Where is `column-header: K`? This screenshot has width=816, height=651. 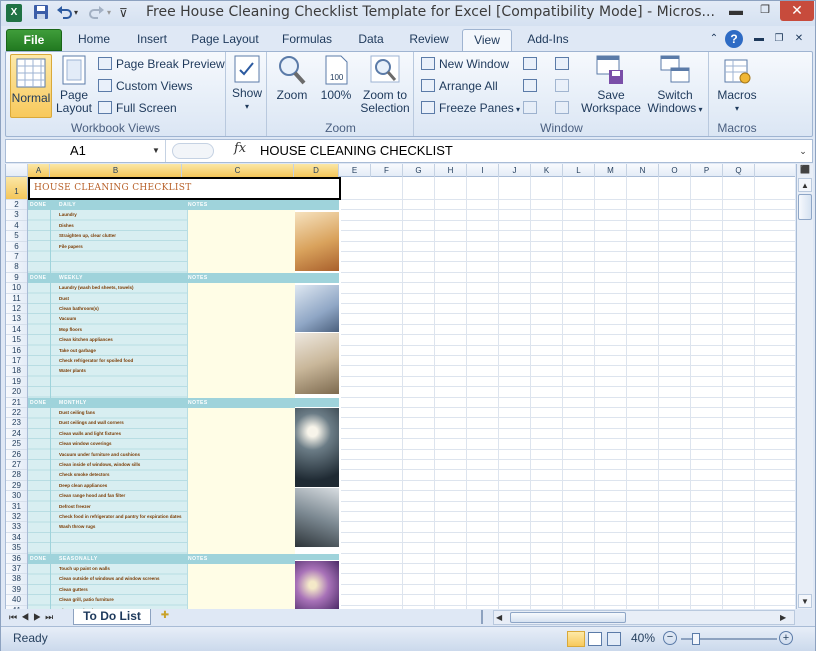 column-header: K is located at coordinates (547, 170).